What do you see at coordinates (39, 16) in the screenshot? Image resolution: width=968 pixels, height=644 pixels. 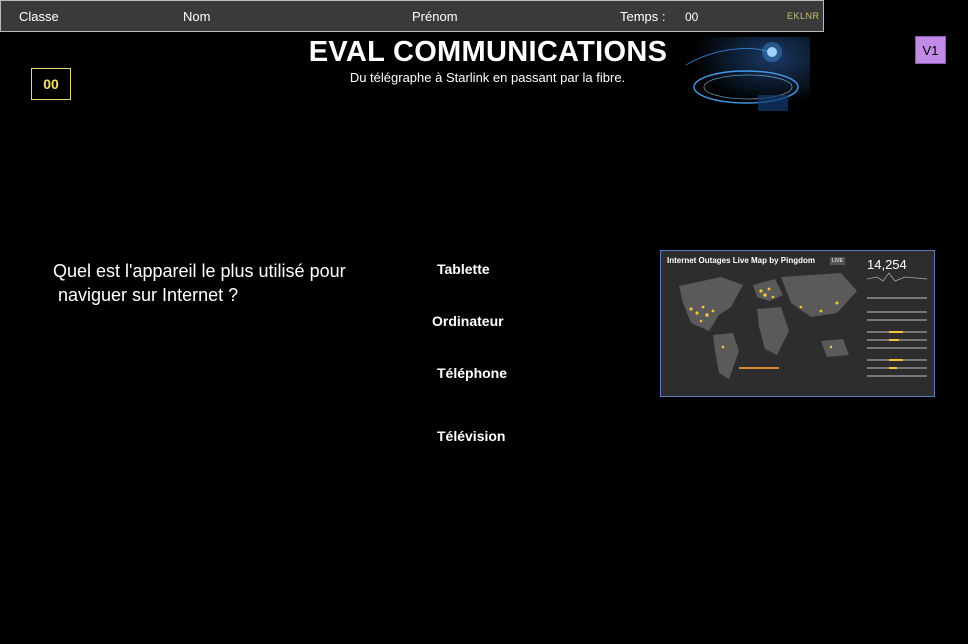 I see `classe-label: Classe` at bounding box center [39, 16].